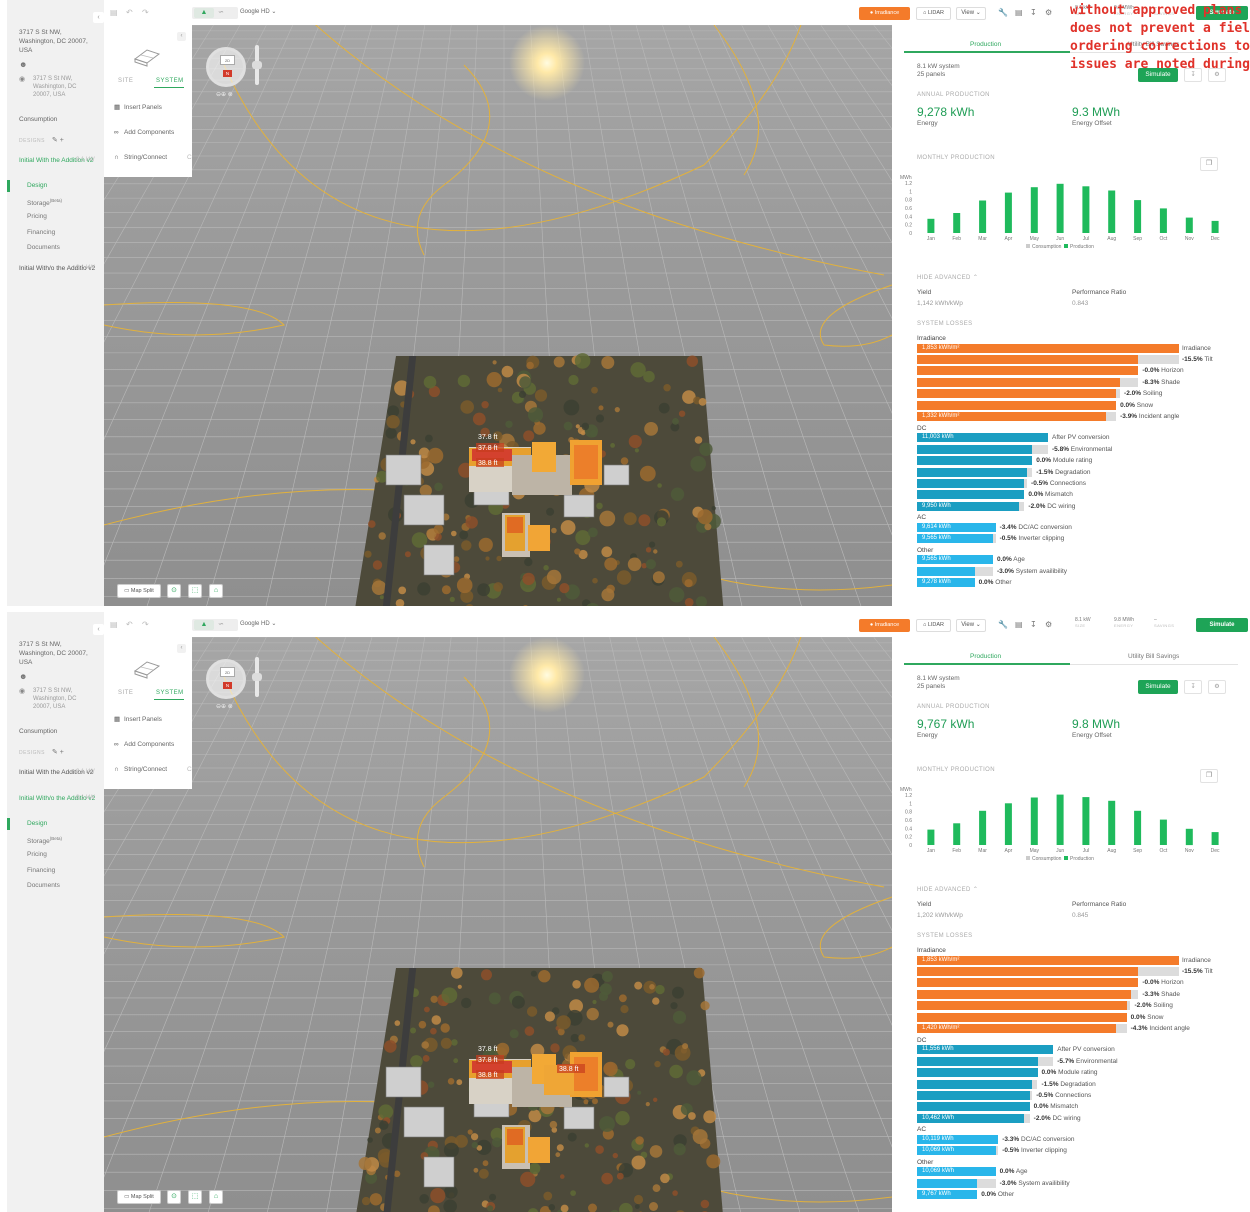  Describe the element at coordinates (1164, 623) in the screenshot. I see `savings-stat: – SAVINGS` at that location.